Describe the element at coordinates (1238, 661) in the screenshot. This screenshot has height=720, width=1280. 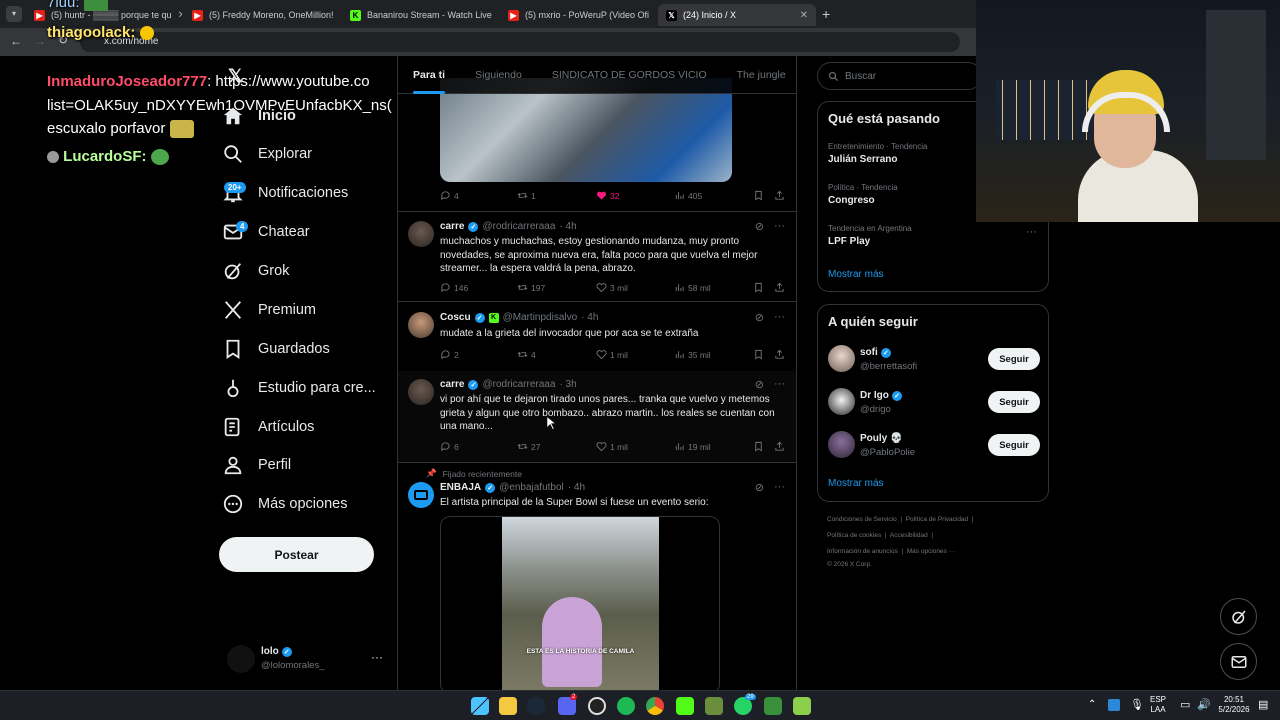
I see `messages-float-button` at that location.